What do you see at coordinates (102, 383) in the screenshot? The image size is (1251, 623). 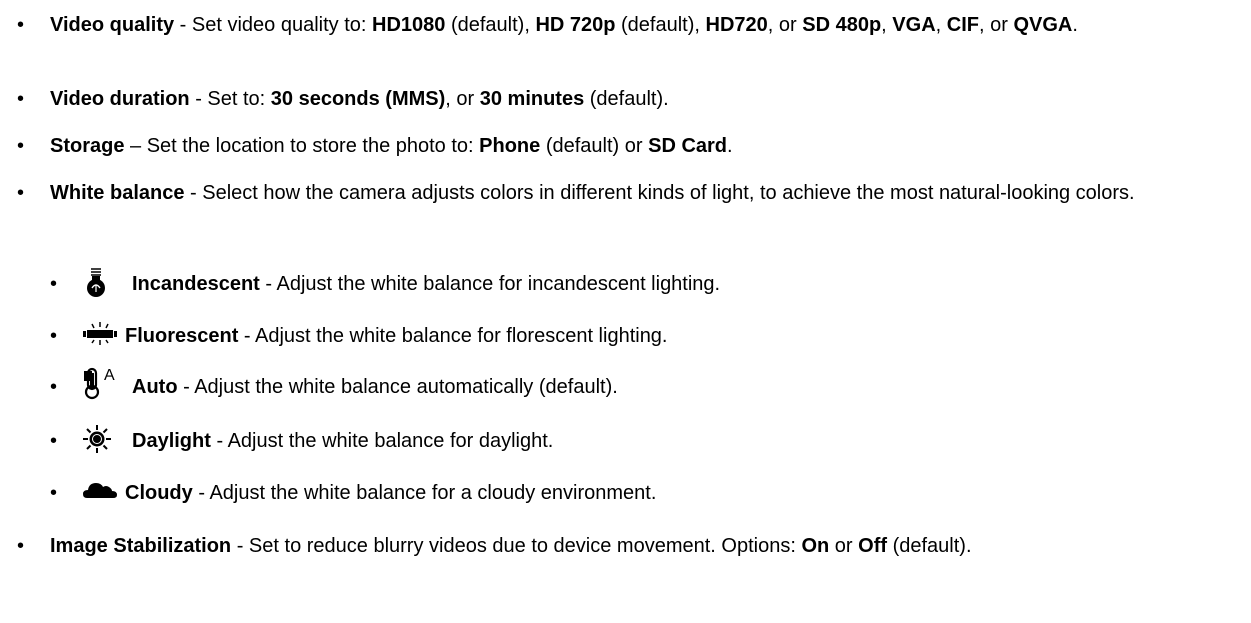 I see `auto-white-balance-icon: A` at bounding box center [102, 383].